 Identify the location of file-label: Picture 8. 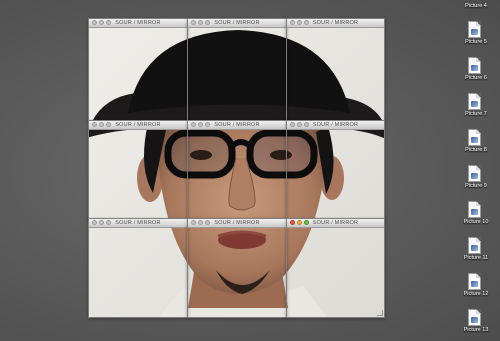
(476, 150).